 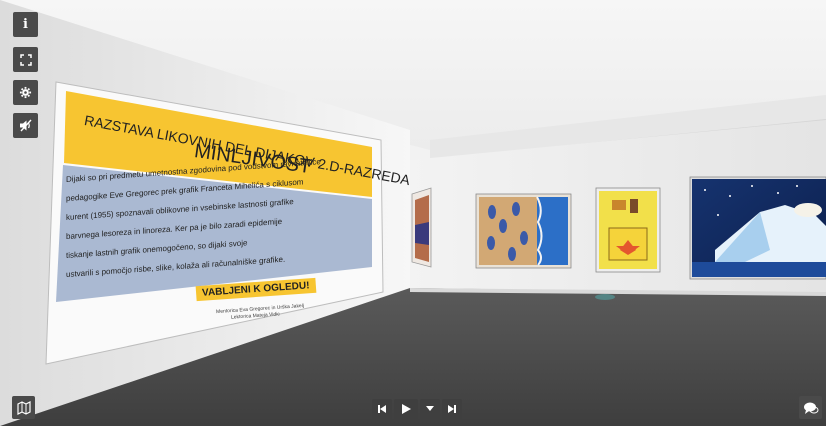 I want to click on chevron-down-icon, so click(x=430, y=408).